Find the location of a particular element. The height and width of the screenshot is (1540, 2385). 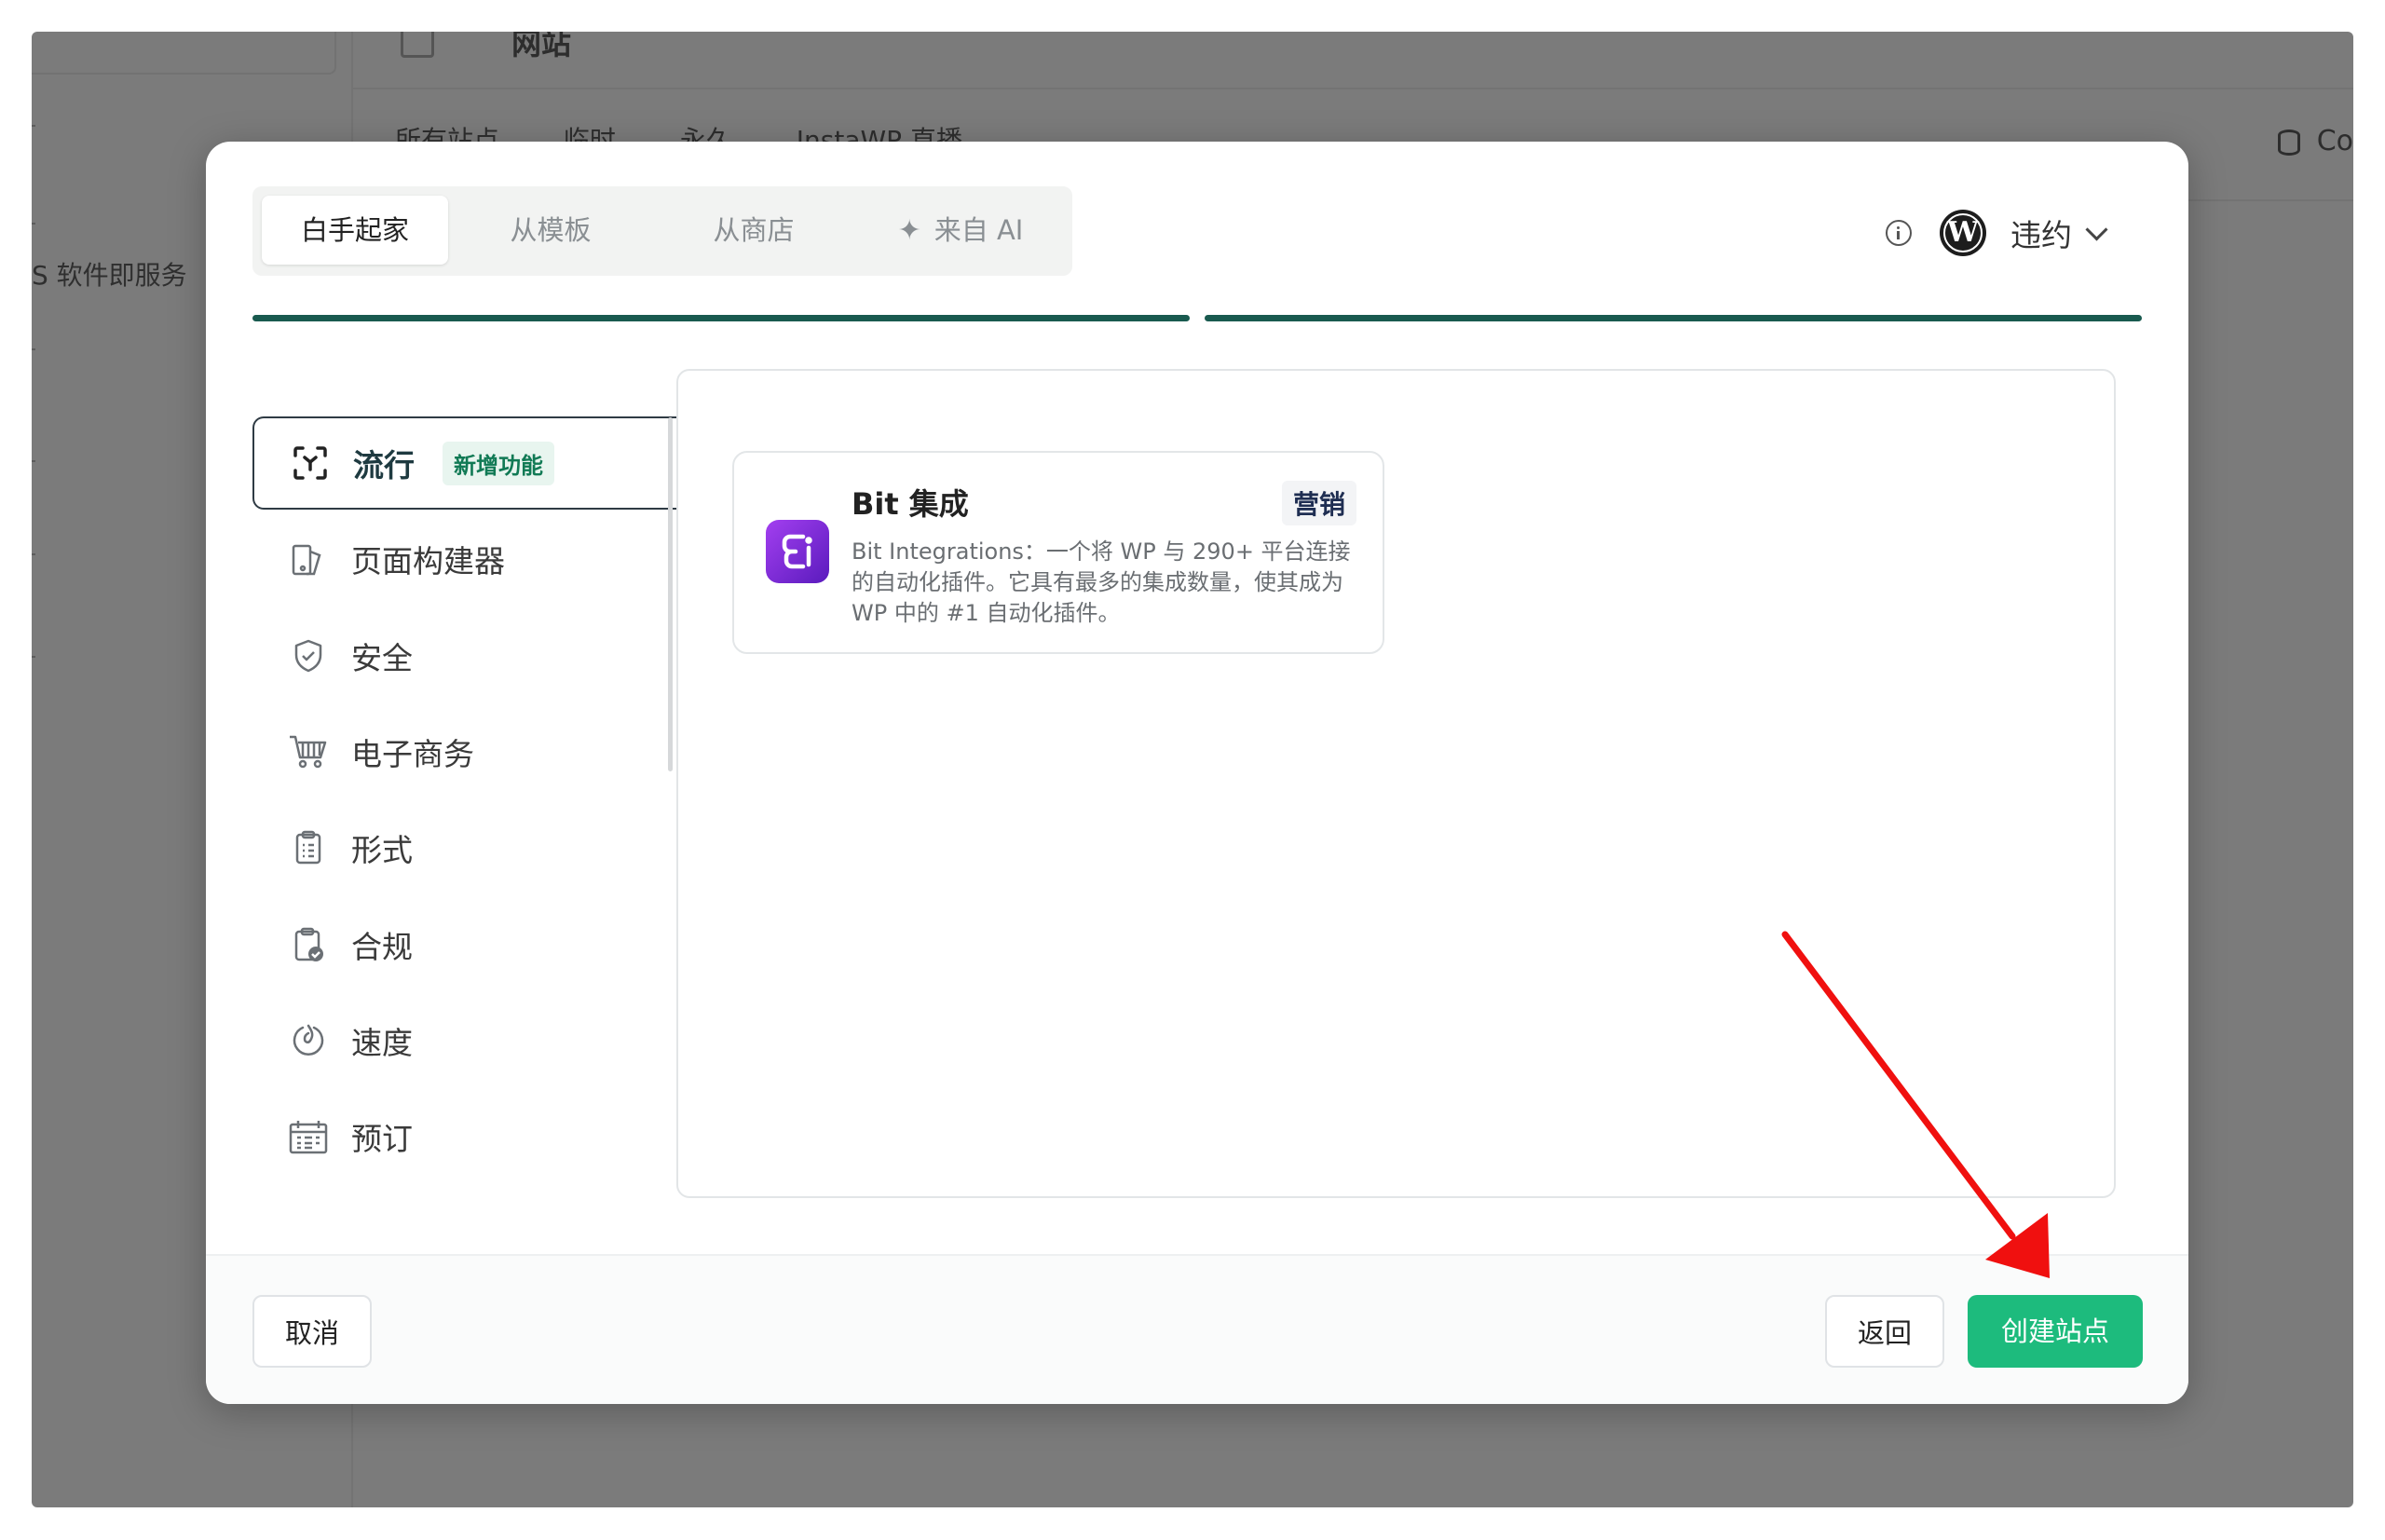

wp-config-label: 违约 is located at coordinates (2041, 233).